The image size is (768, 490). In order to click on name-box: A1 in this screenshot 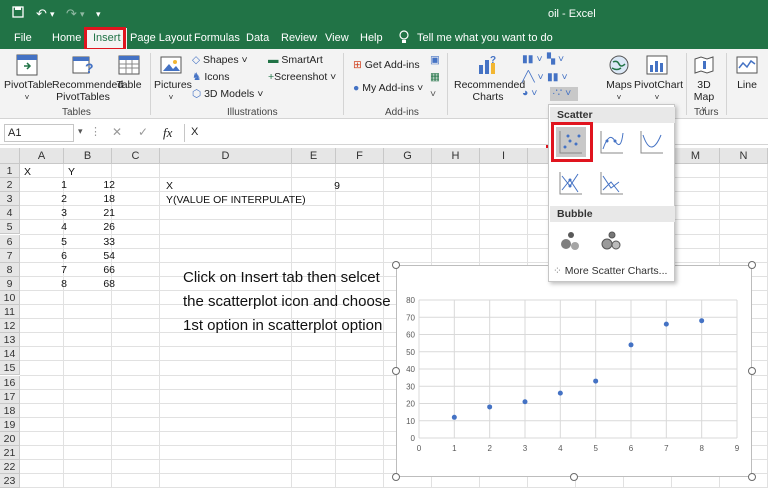, I will do `click(39, 133)`.